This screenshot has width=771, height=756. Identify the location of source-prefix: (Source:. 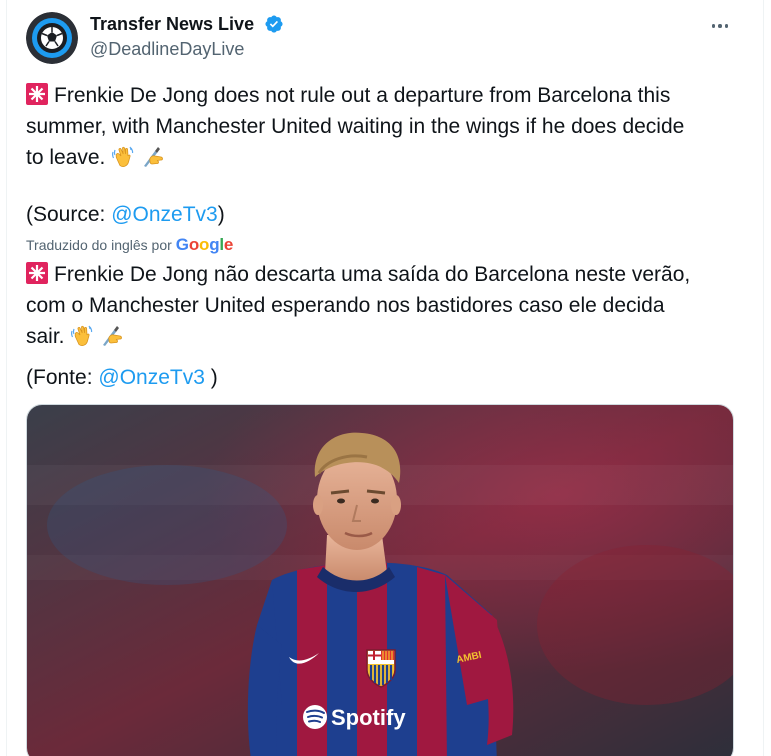
(69, 214).